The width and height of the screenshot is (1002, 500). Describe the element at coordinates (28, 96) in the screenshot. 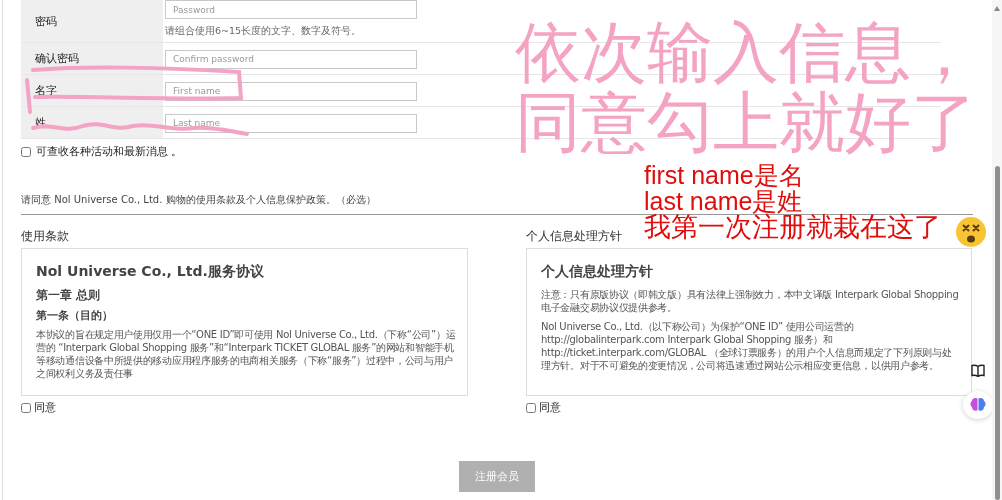

I see `stroke-scribble` at that location.